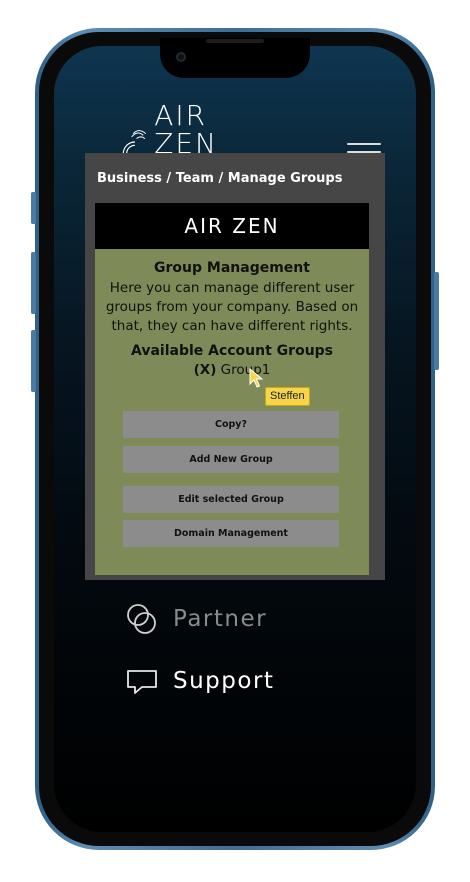 This screenshot has height=882, width=470. I want to click on app-logo-text: AIR ZEN, so click(186, 129).